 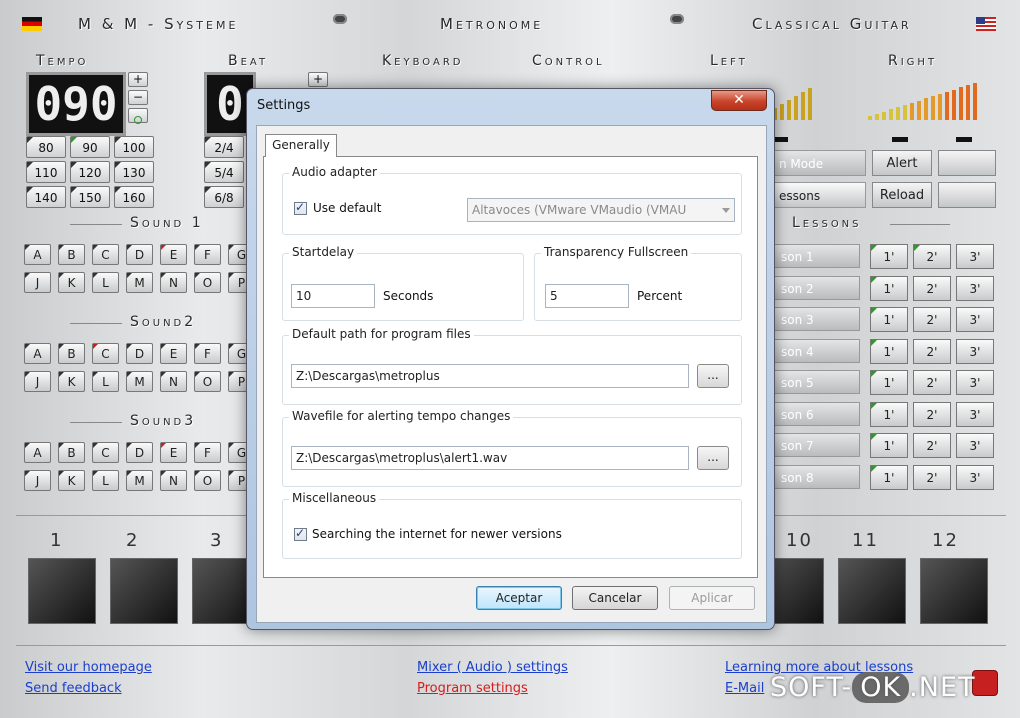 What do you see at coordinates (318, 79) in the screenshot?
I see `beat-plus-button: +` at bounding box center [318, 79].